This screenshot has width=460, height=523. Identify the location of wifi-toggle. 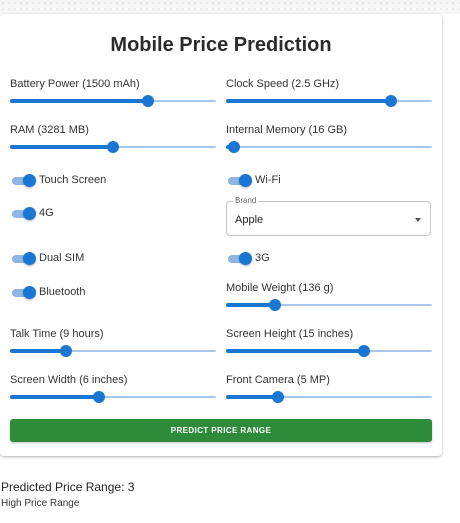
(239, 181).